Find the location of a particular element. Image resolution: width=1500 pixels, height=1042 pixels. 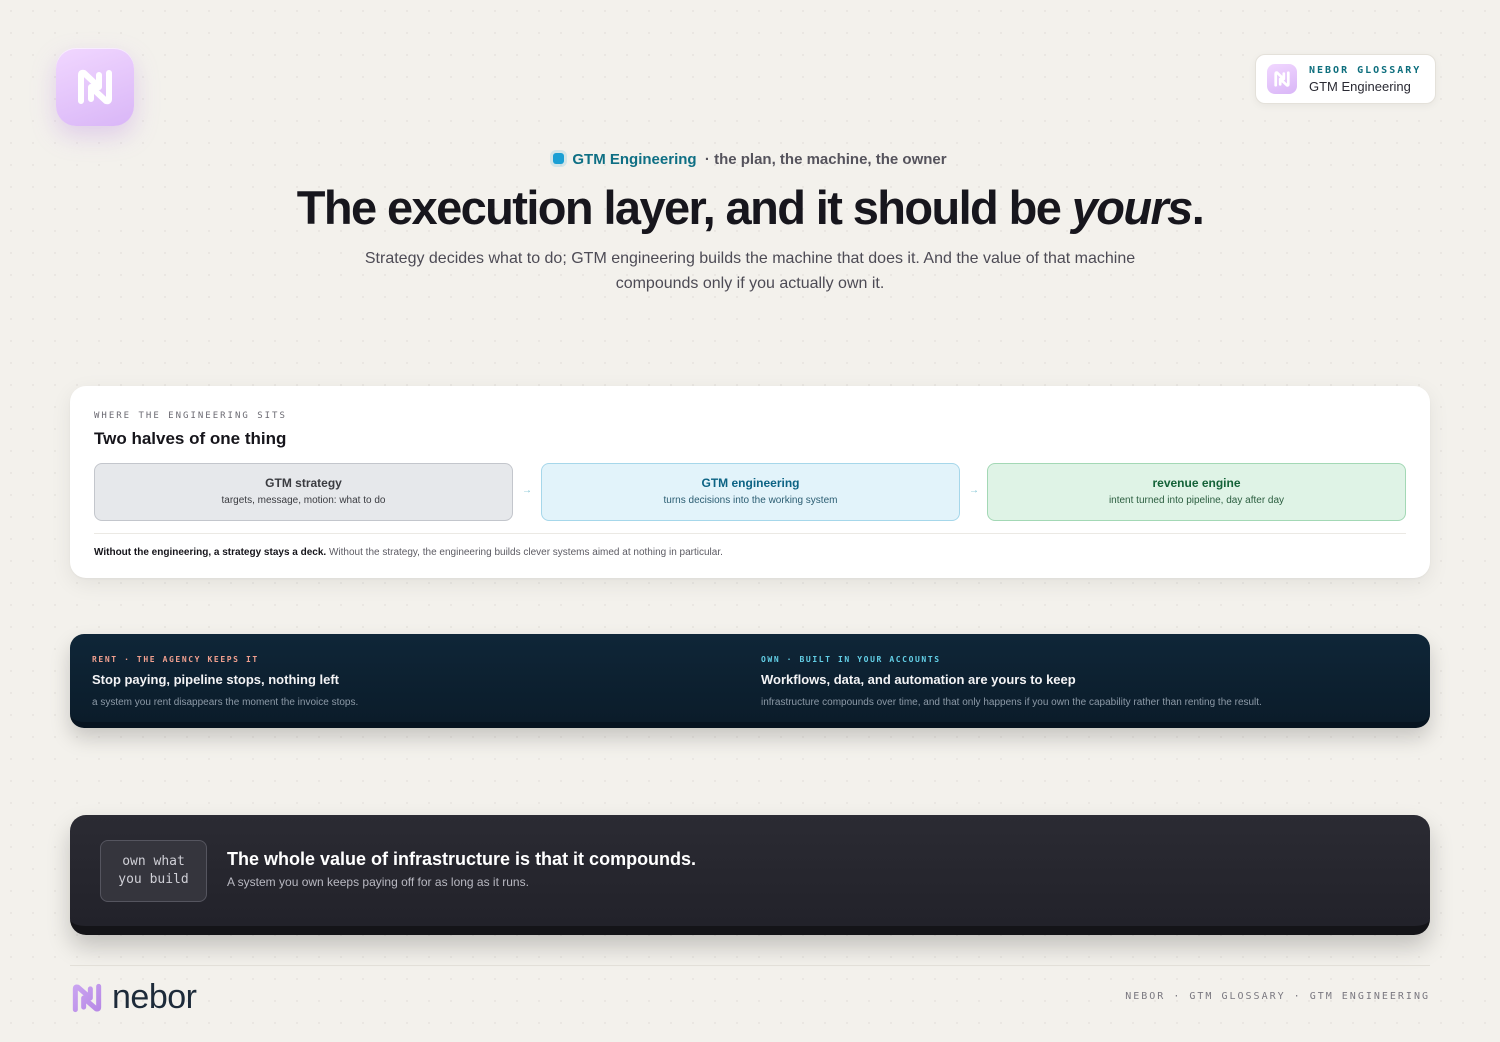

card-kicker: WHERE THE ENGINEERING SITS is located at coordinates (190, 416).